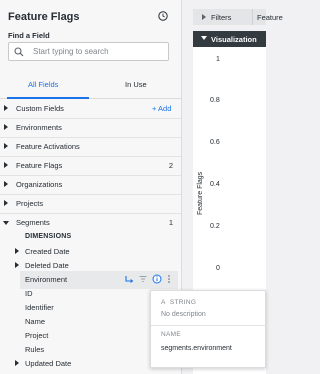 The image size is (320, 374). I want to click on field-sql-name: segments.environment, so click(196, 348).